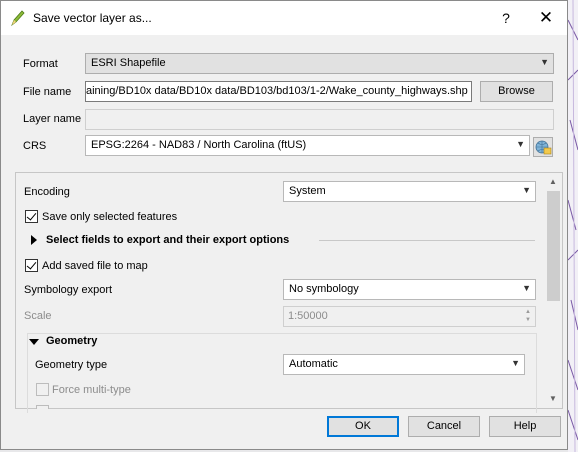 This screenshot has width=578, height=452. Describe the element at coordinates (34, 342) in the screenshot. I see `collapse-arrow-icon` at that location.